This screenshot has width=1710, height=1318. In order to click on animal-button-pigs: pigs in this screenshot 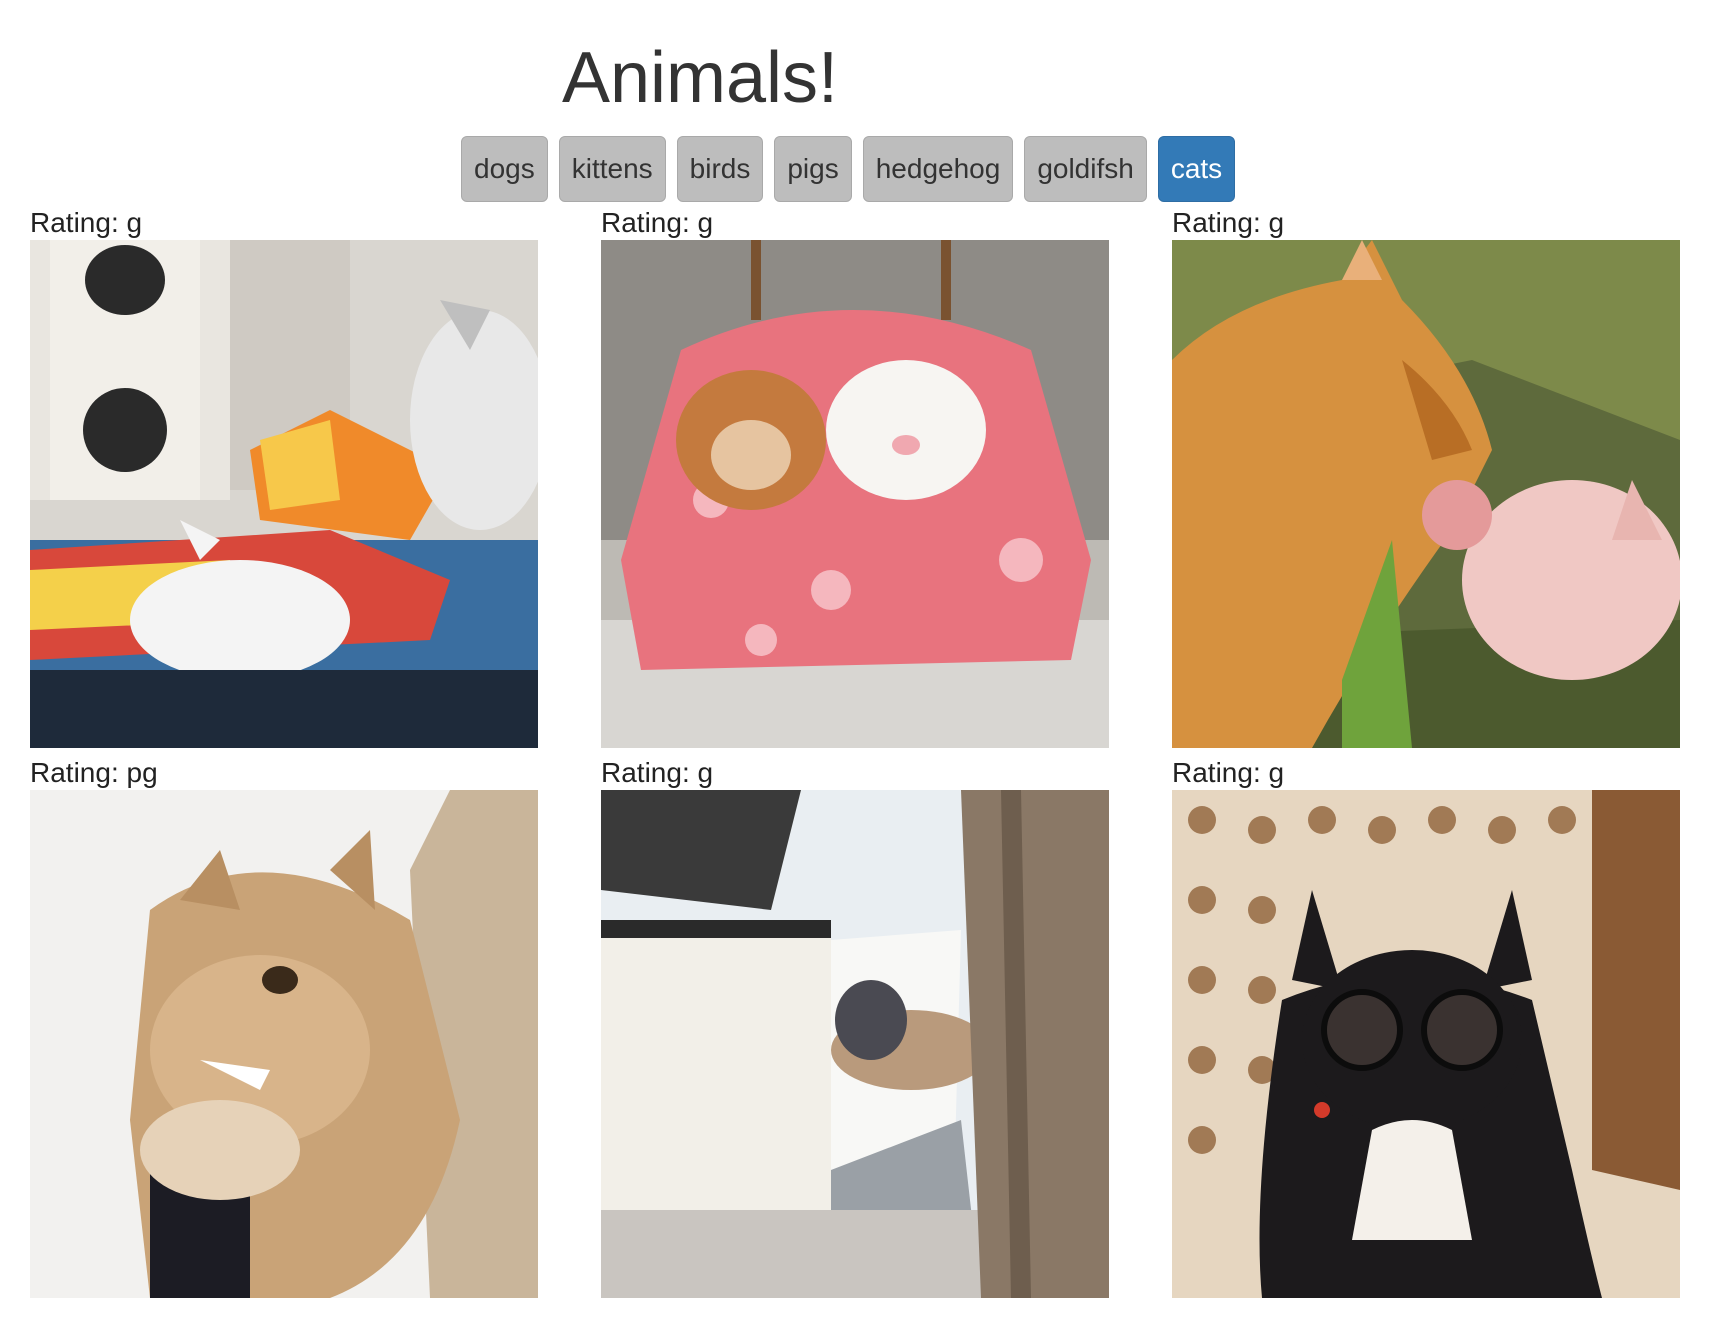, I will do `click(813, 169)`.